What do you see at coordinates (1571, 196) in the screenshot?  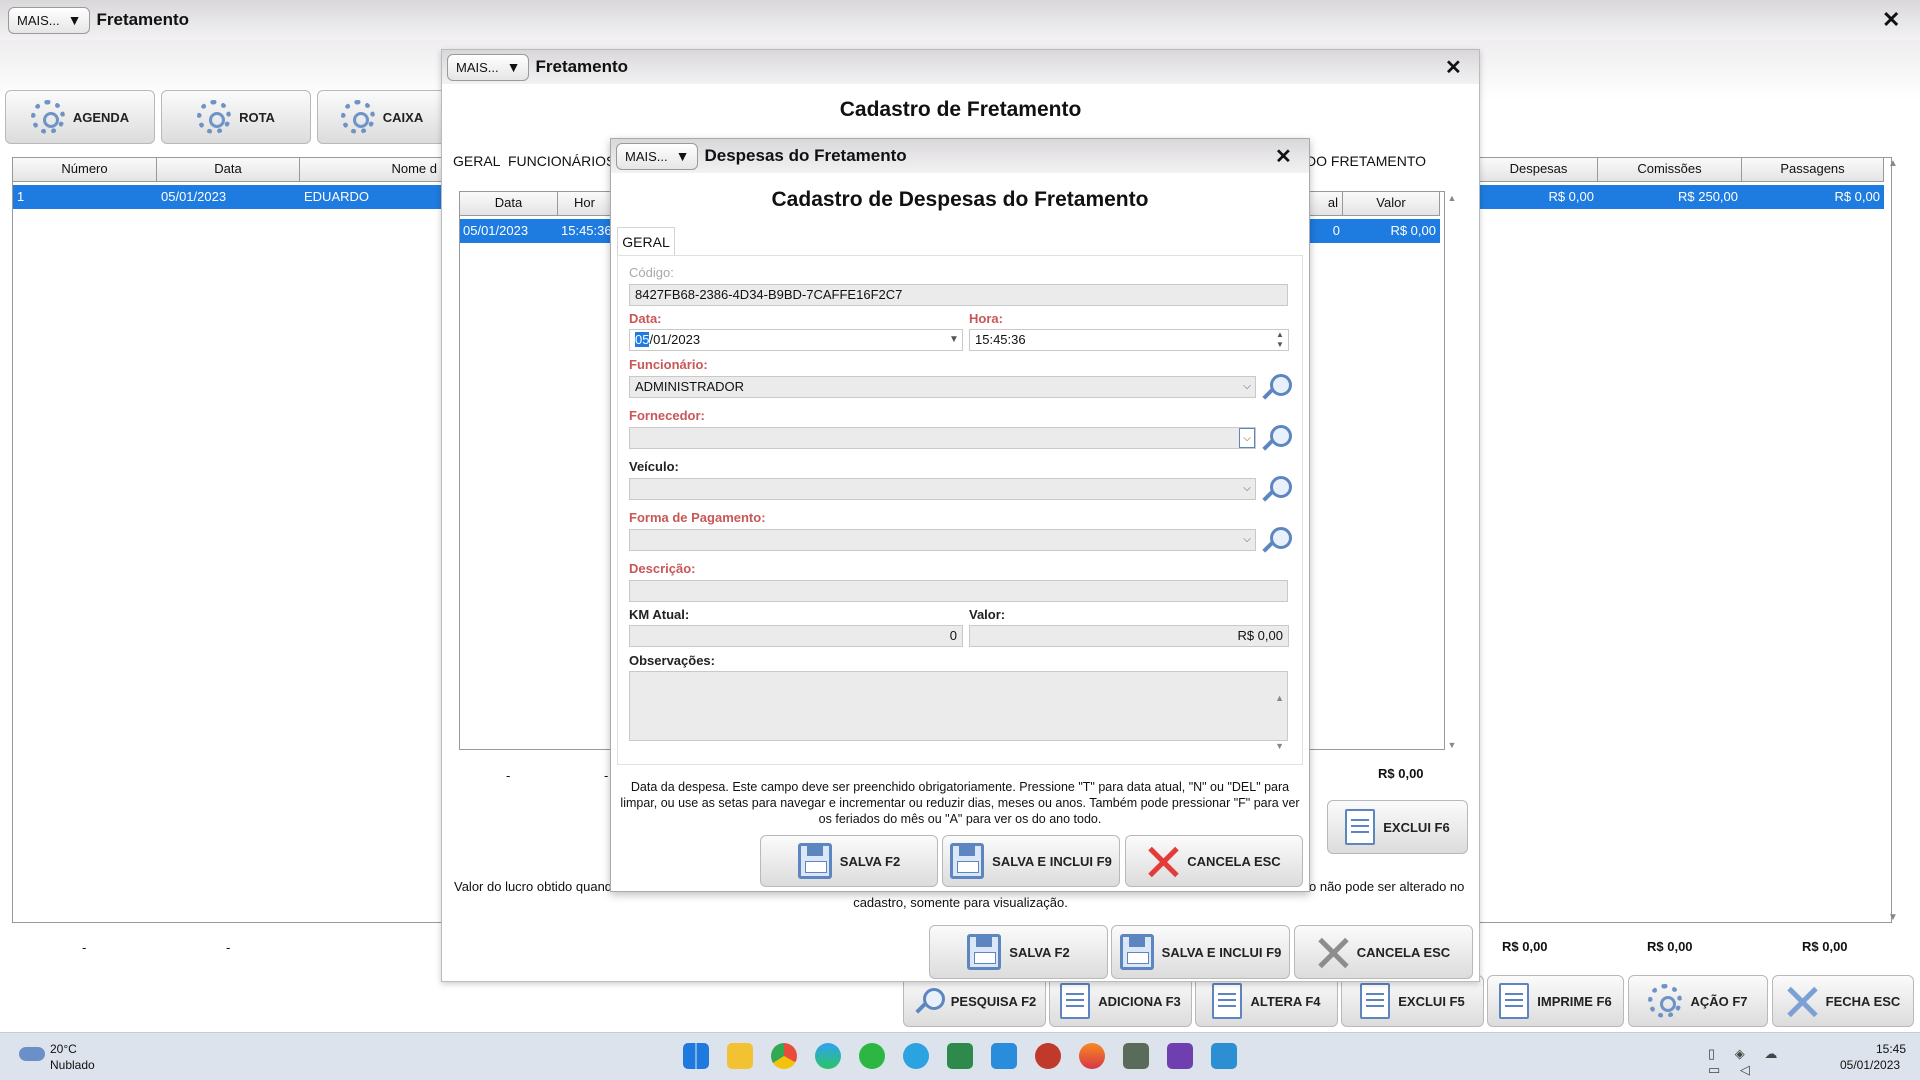 I see `cell-despesas: R$ 0,00` at bounding box center [1571, 196].